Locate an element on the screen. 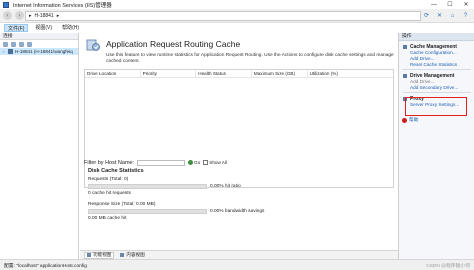 The width and height of the screenshot is (474, 270). tree-node-label: H-18841 (H-18841\wangfeiq is located at coordinates (44, 51).